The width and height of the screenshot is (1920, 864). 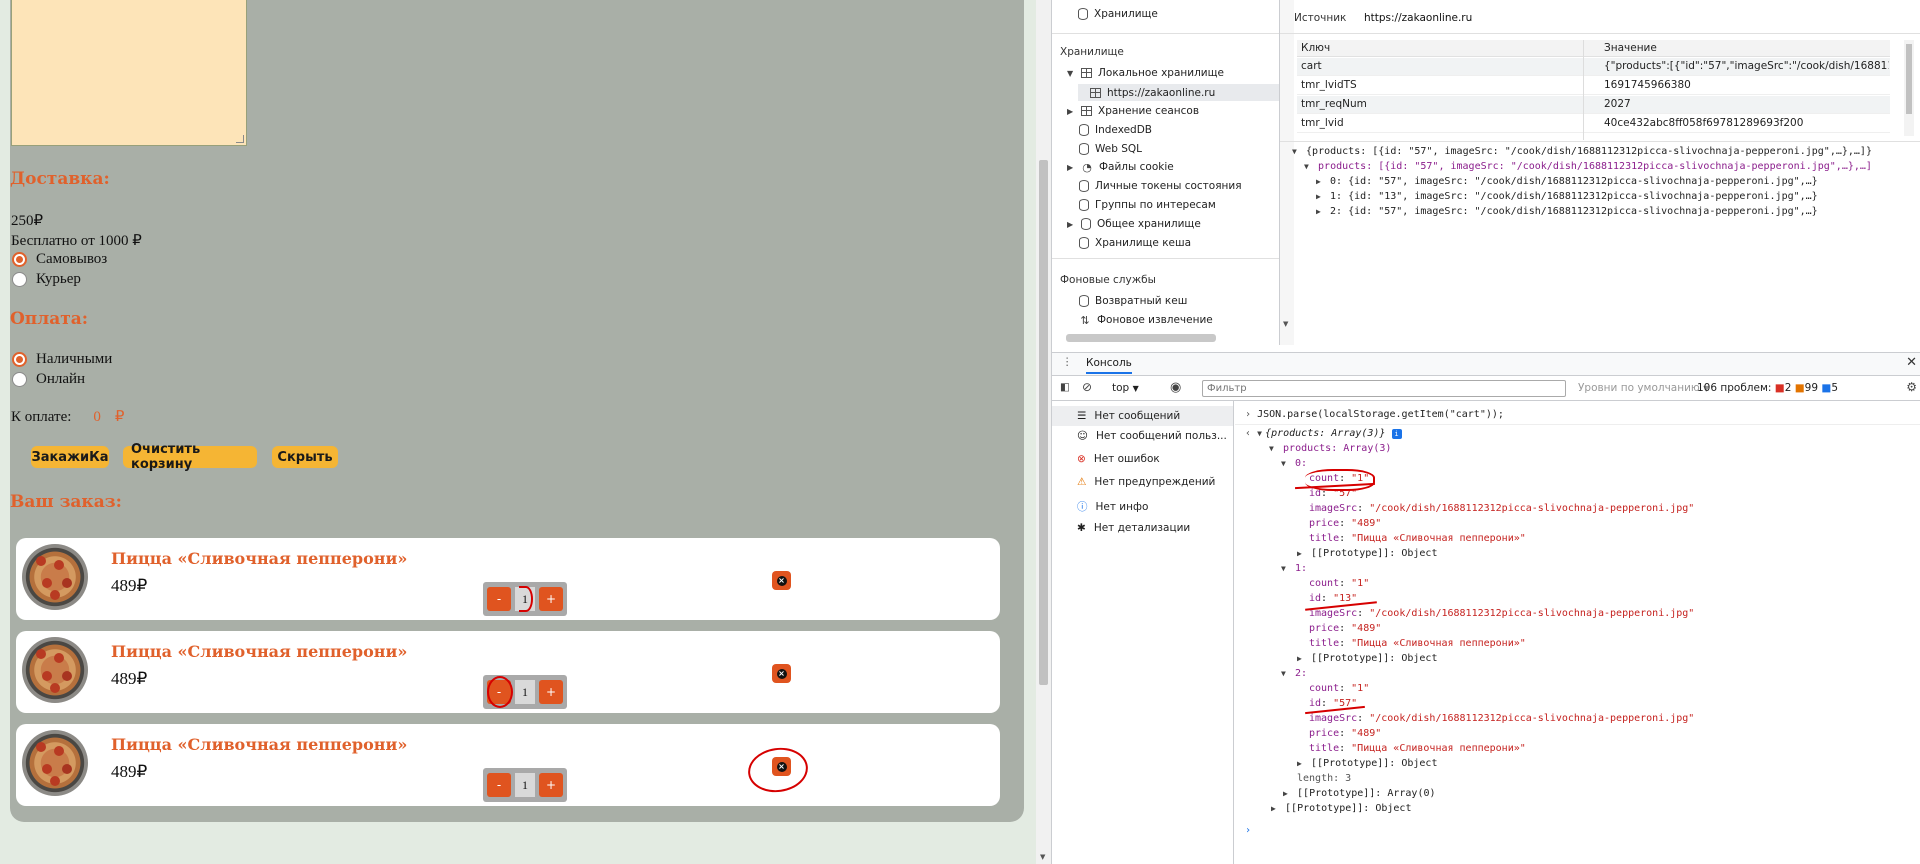 What do you see at coordinates (1042, 857) in the screenshot?
I see `scroll-down-arrow-icon: ▼` at bounding box center [1042, 857].